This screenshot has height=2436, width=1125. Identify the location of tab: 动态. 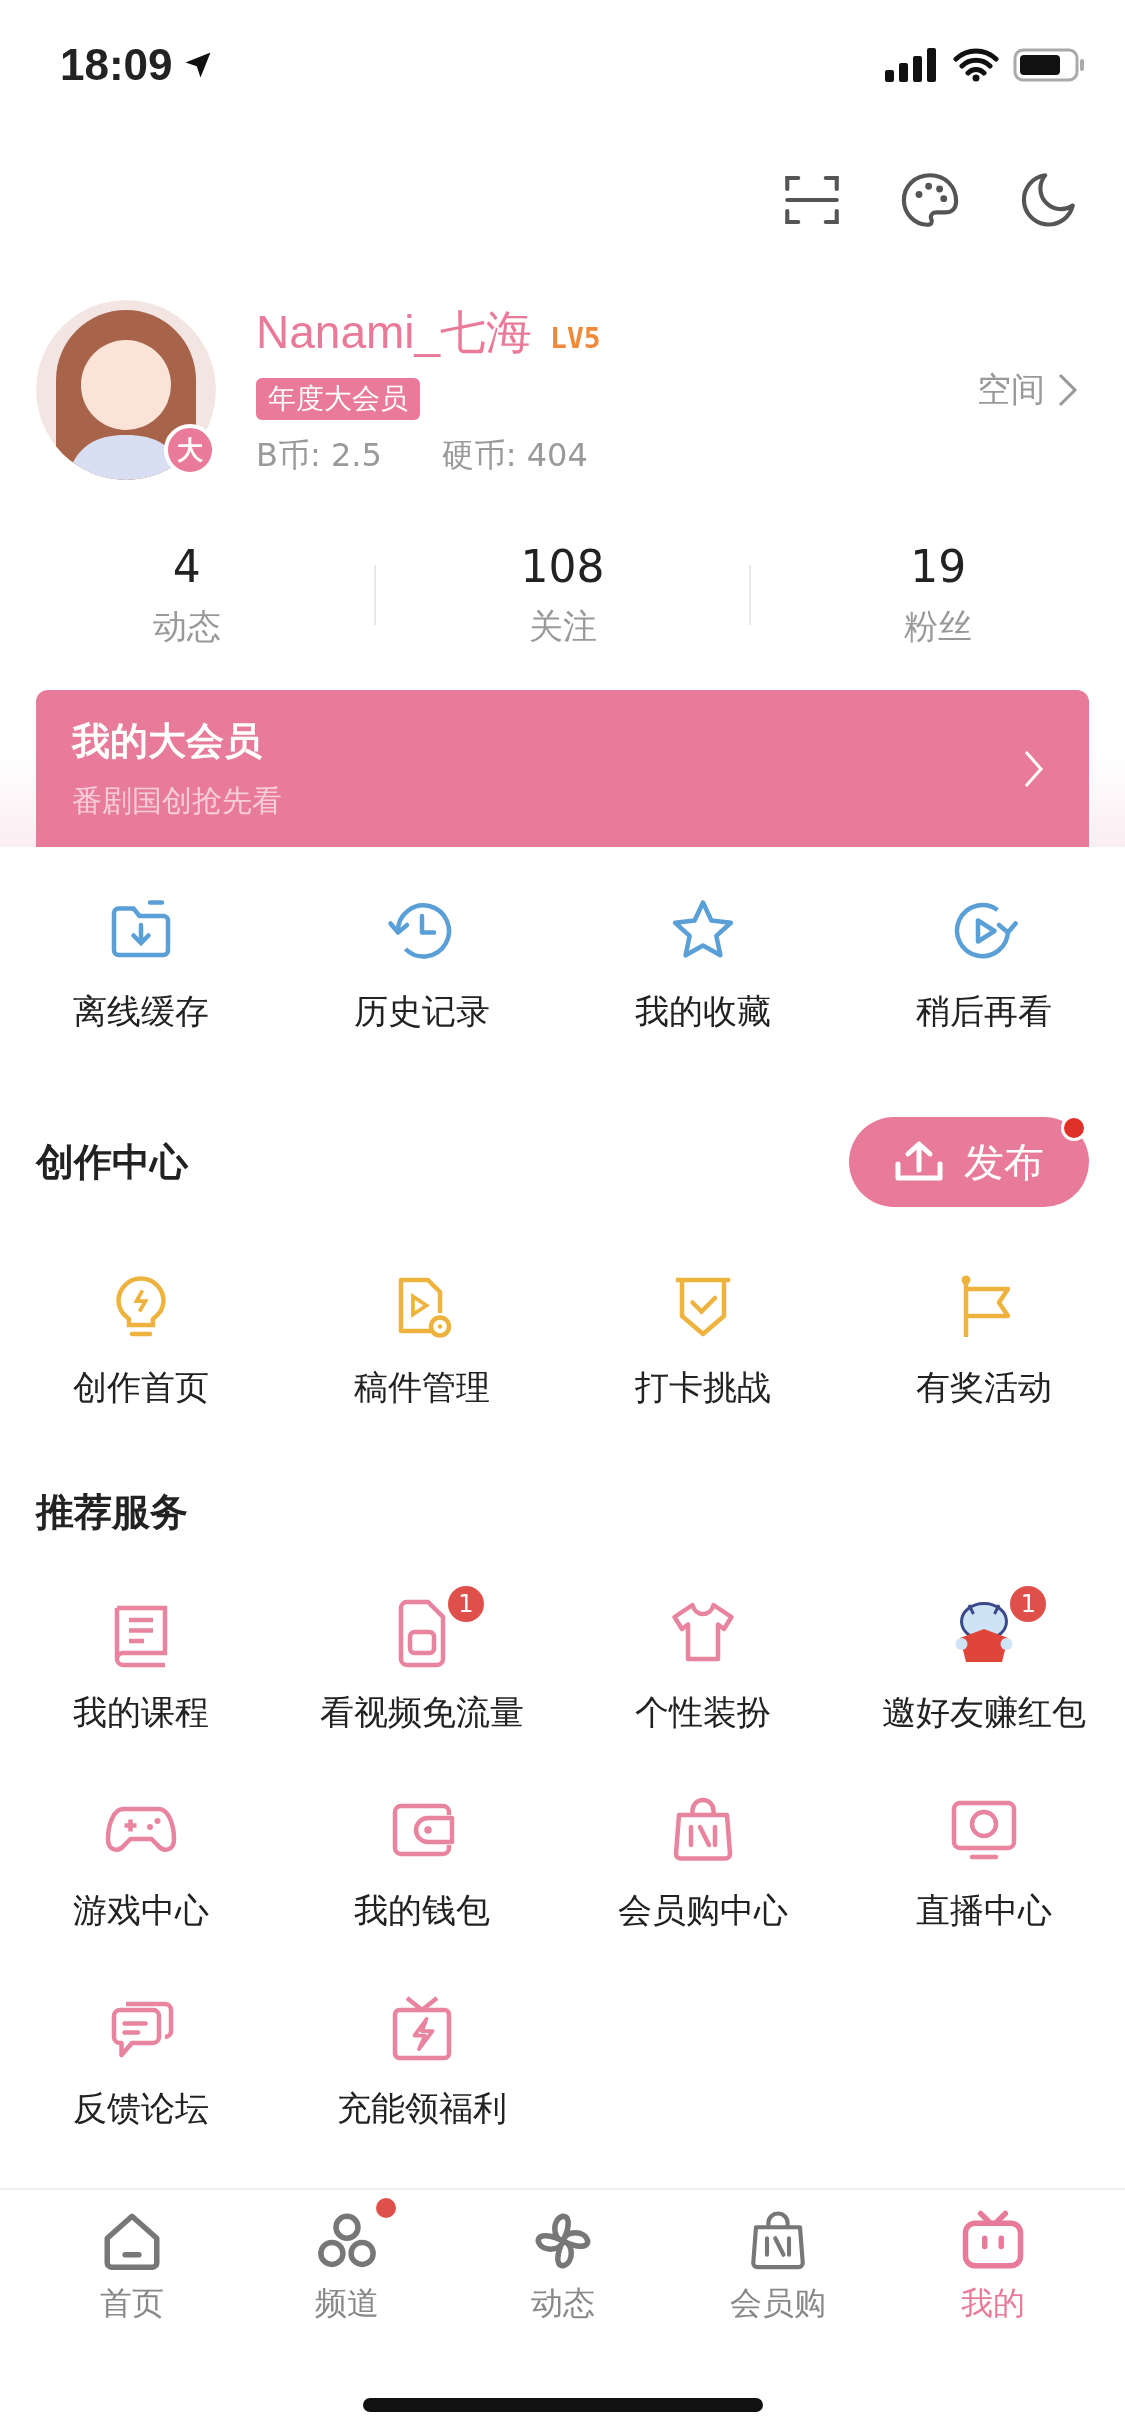
(562, 2261).